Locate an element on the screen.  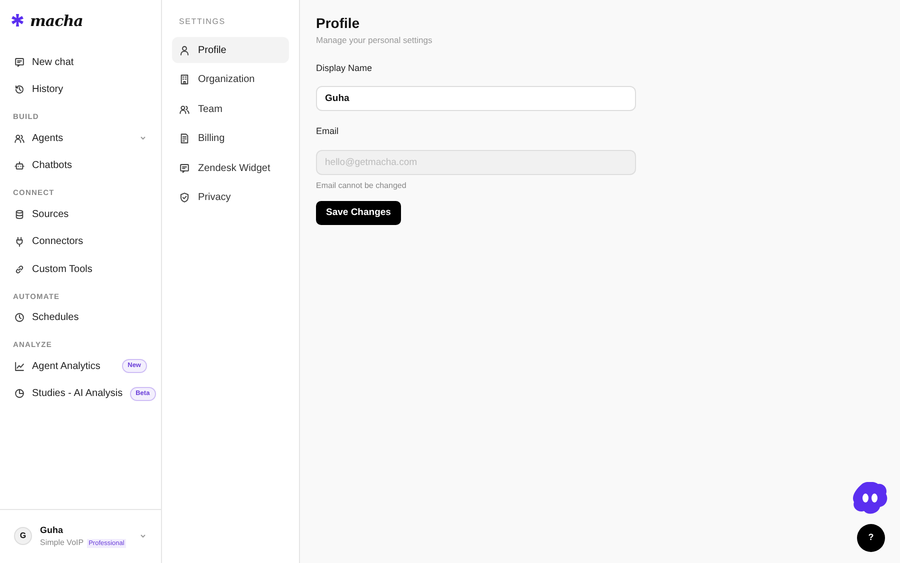
sidebar-item: History is located at coordinates (80, 90).